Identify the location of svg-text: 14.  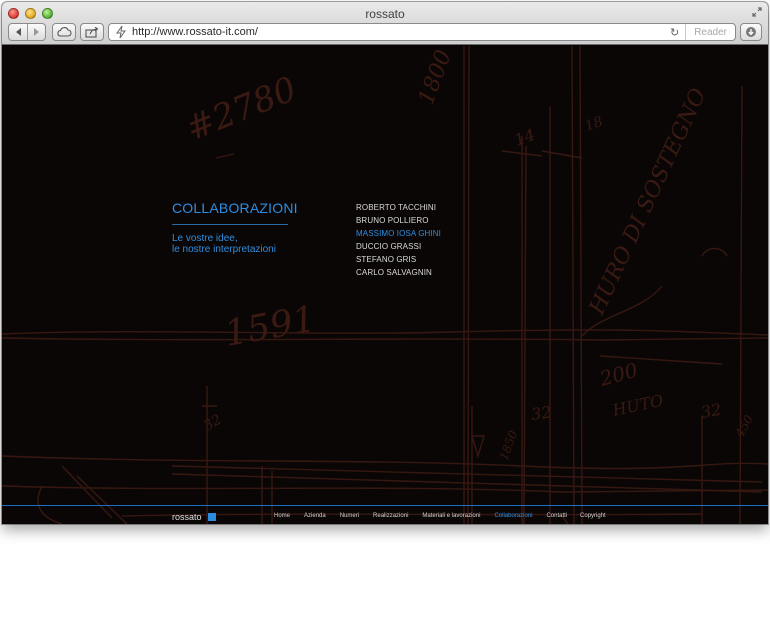
(525, 137).